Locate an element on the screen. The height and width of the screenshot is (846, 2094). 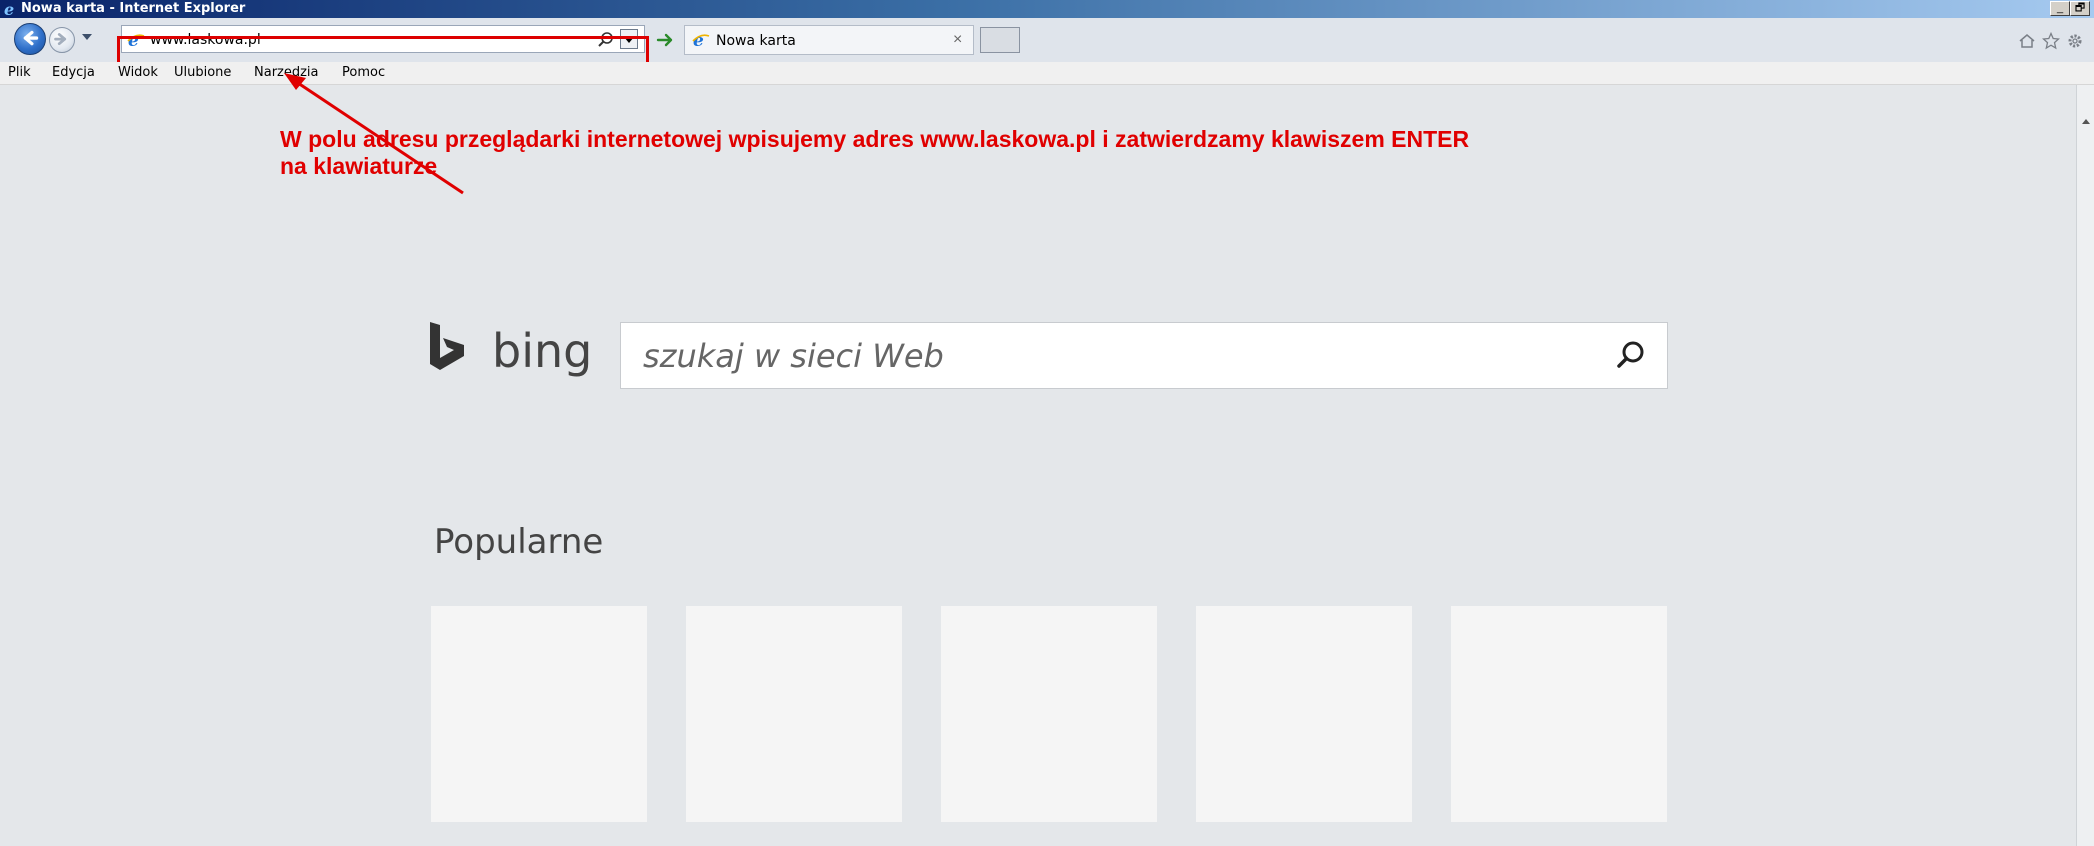
vertical-scrollbar is located at coordinates (2085, 465).